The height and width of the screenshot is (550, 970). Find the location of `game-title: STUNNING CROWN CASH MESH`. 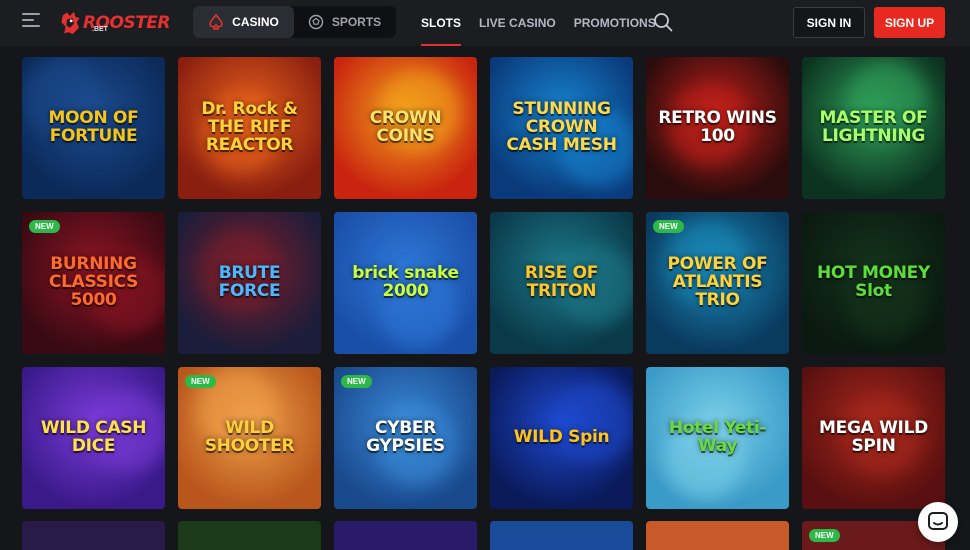

game-title: STUNNING CROWN CASH MESH is located at coordinates (561, 127).